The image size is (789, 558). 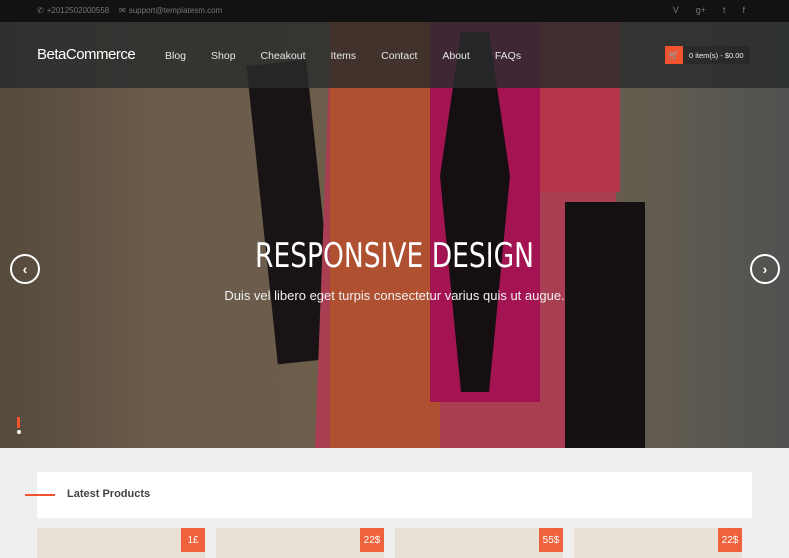 I want to click on next-slide-button: ›, so click(x=765, y=269).